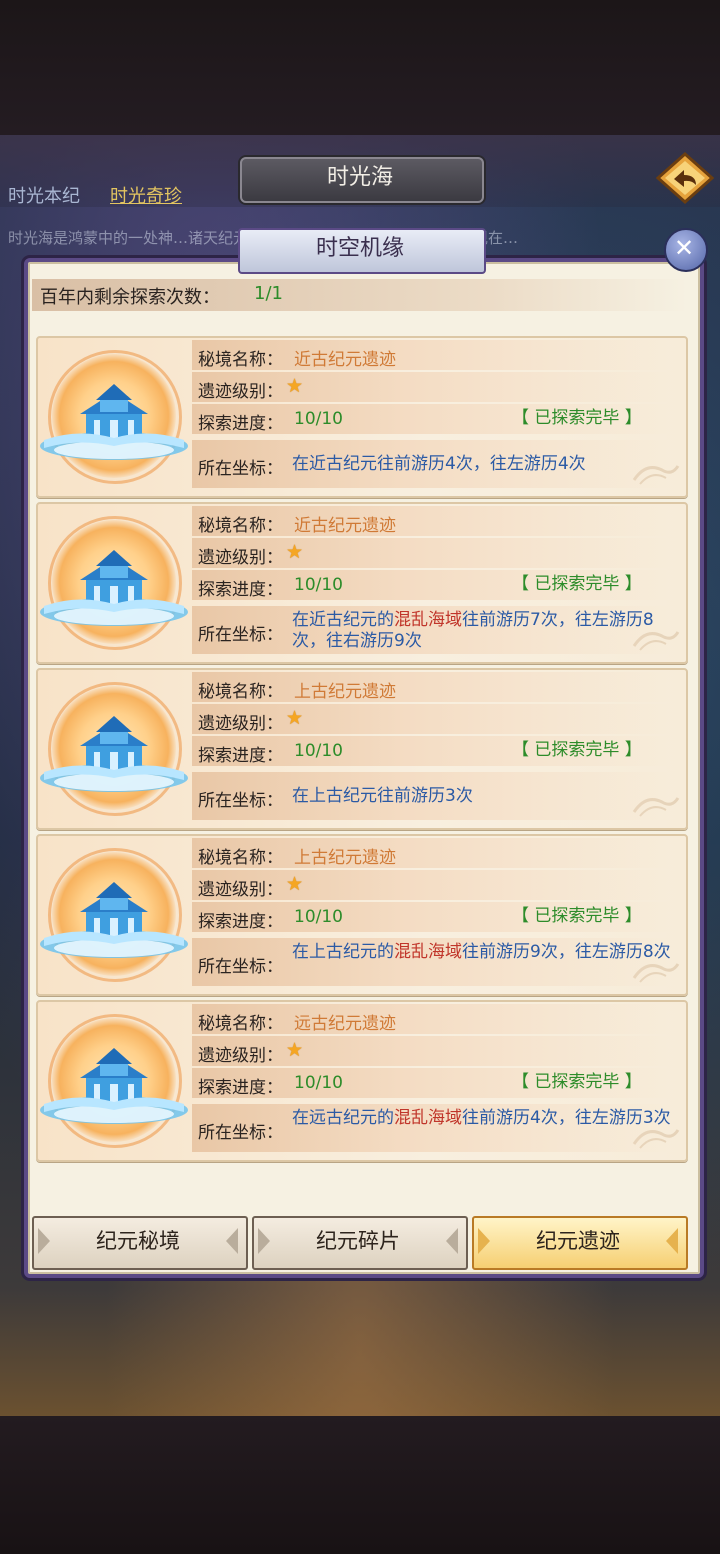 This screenshot has width=720, height=1554. I want to click on scene-tab-history: 时光本纪, so click(44, 195).